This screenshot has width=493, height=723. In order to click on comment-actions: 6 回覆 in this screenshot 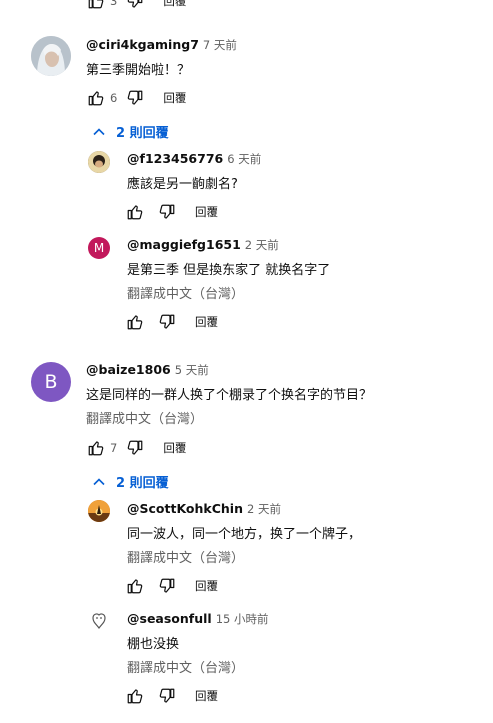, I will do `click(136, 98)`.